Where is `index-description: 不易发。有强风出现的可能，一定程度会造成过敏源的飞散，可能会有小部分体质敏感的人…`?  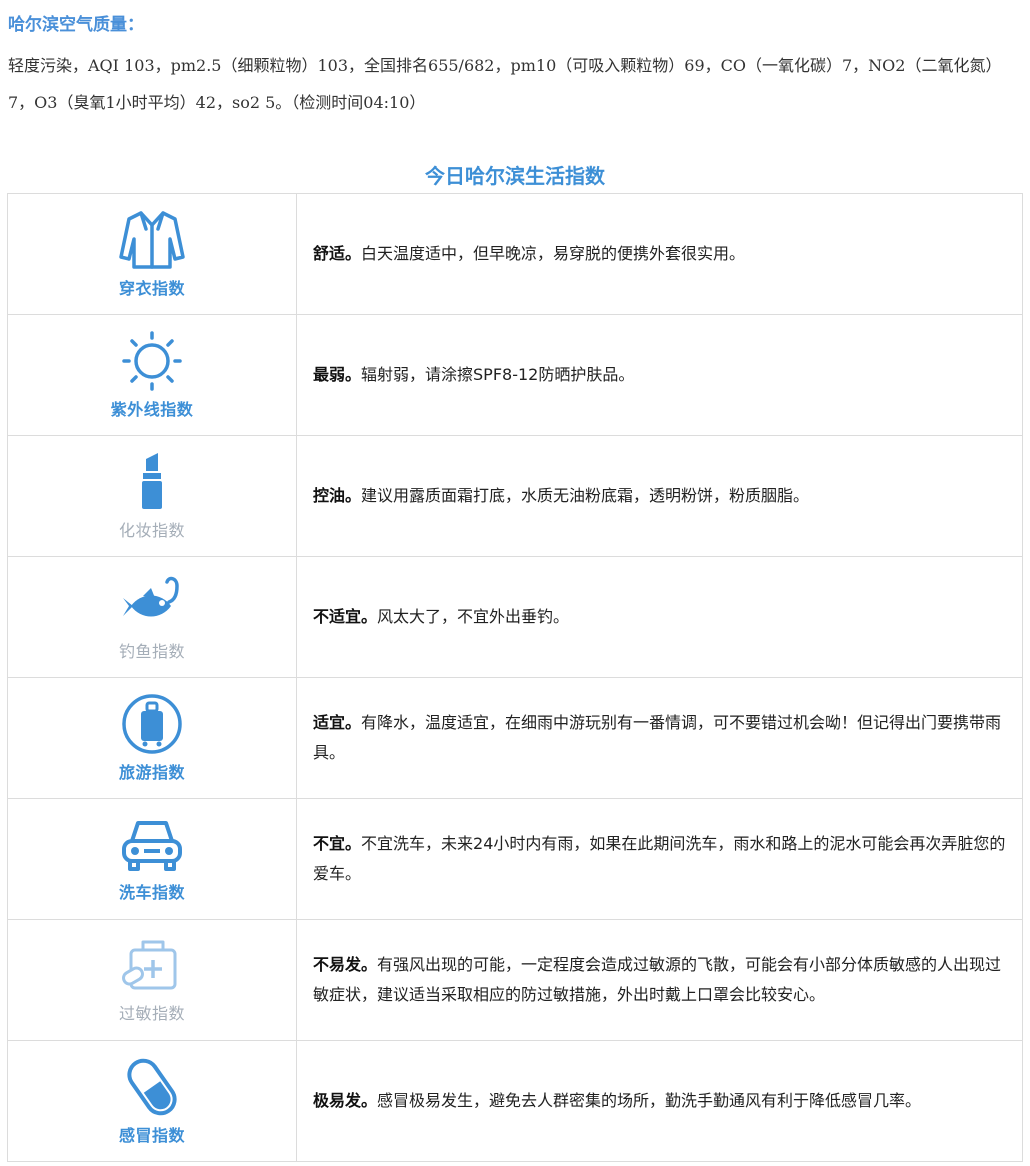 index-description: 不易发。有强风出现的可能，一定程度会造成过敏源的飞散，可能会有小部分体质敏感的人… is located at coordinates (659, 980).